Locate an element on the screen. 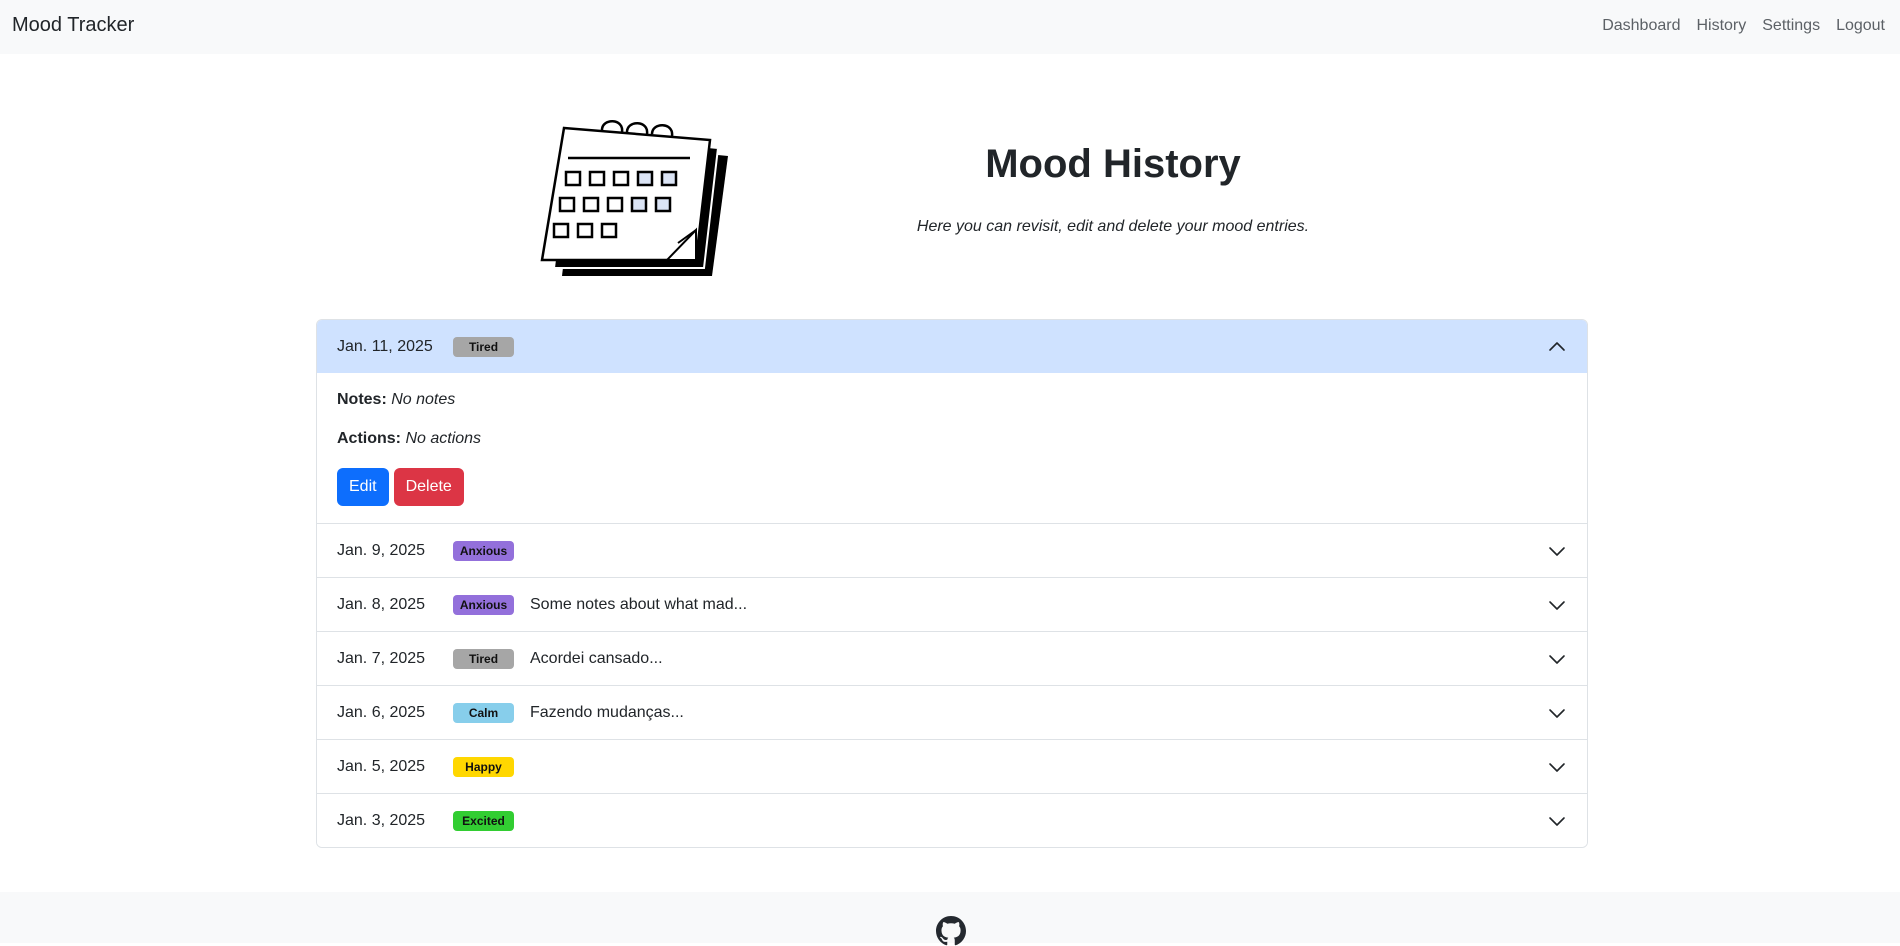  mood-badge: Happy is located at coordinates (483, 766).